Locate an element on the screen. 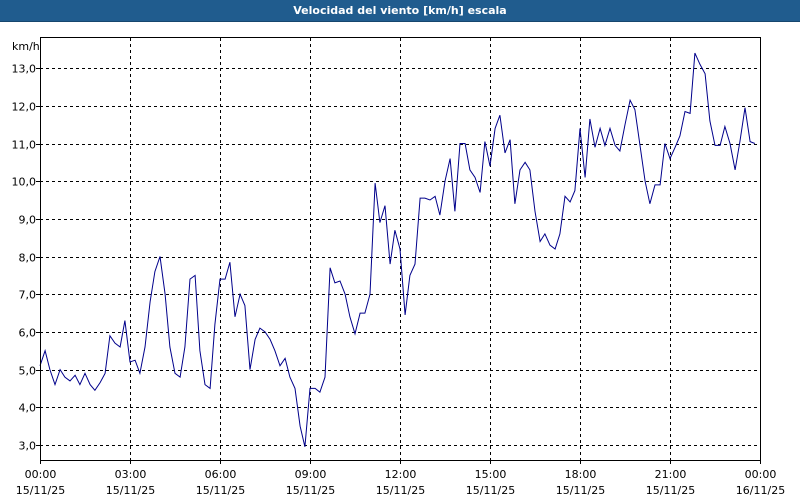 This screenshot has height=500, width=800. x-tick-time-label: 03:00 is located at coordinates (131, 474).